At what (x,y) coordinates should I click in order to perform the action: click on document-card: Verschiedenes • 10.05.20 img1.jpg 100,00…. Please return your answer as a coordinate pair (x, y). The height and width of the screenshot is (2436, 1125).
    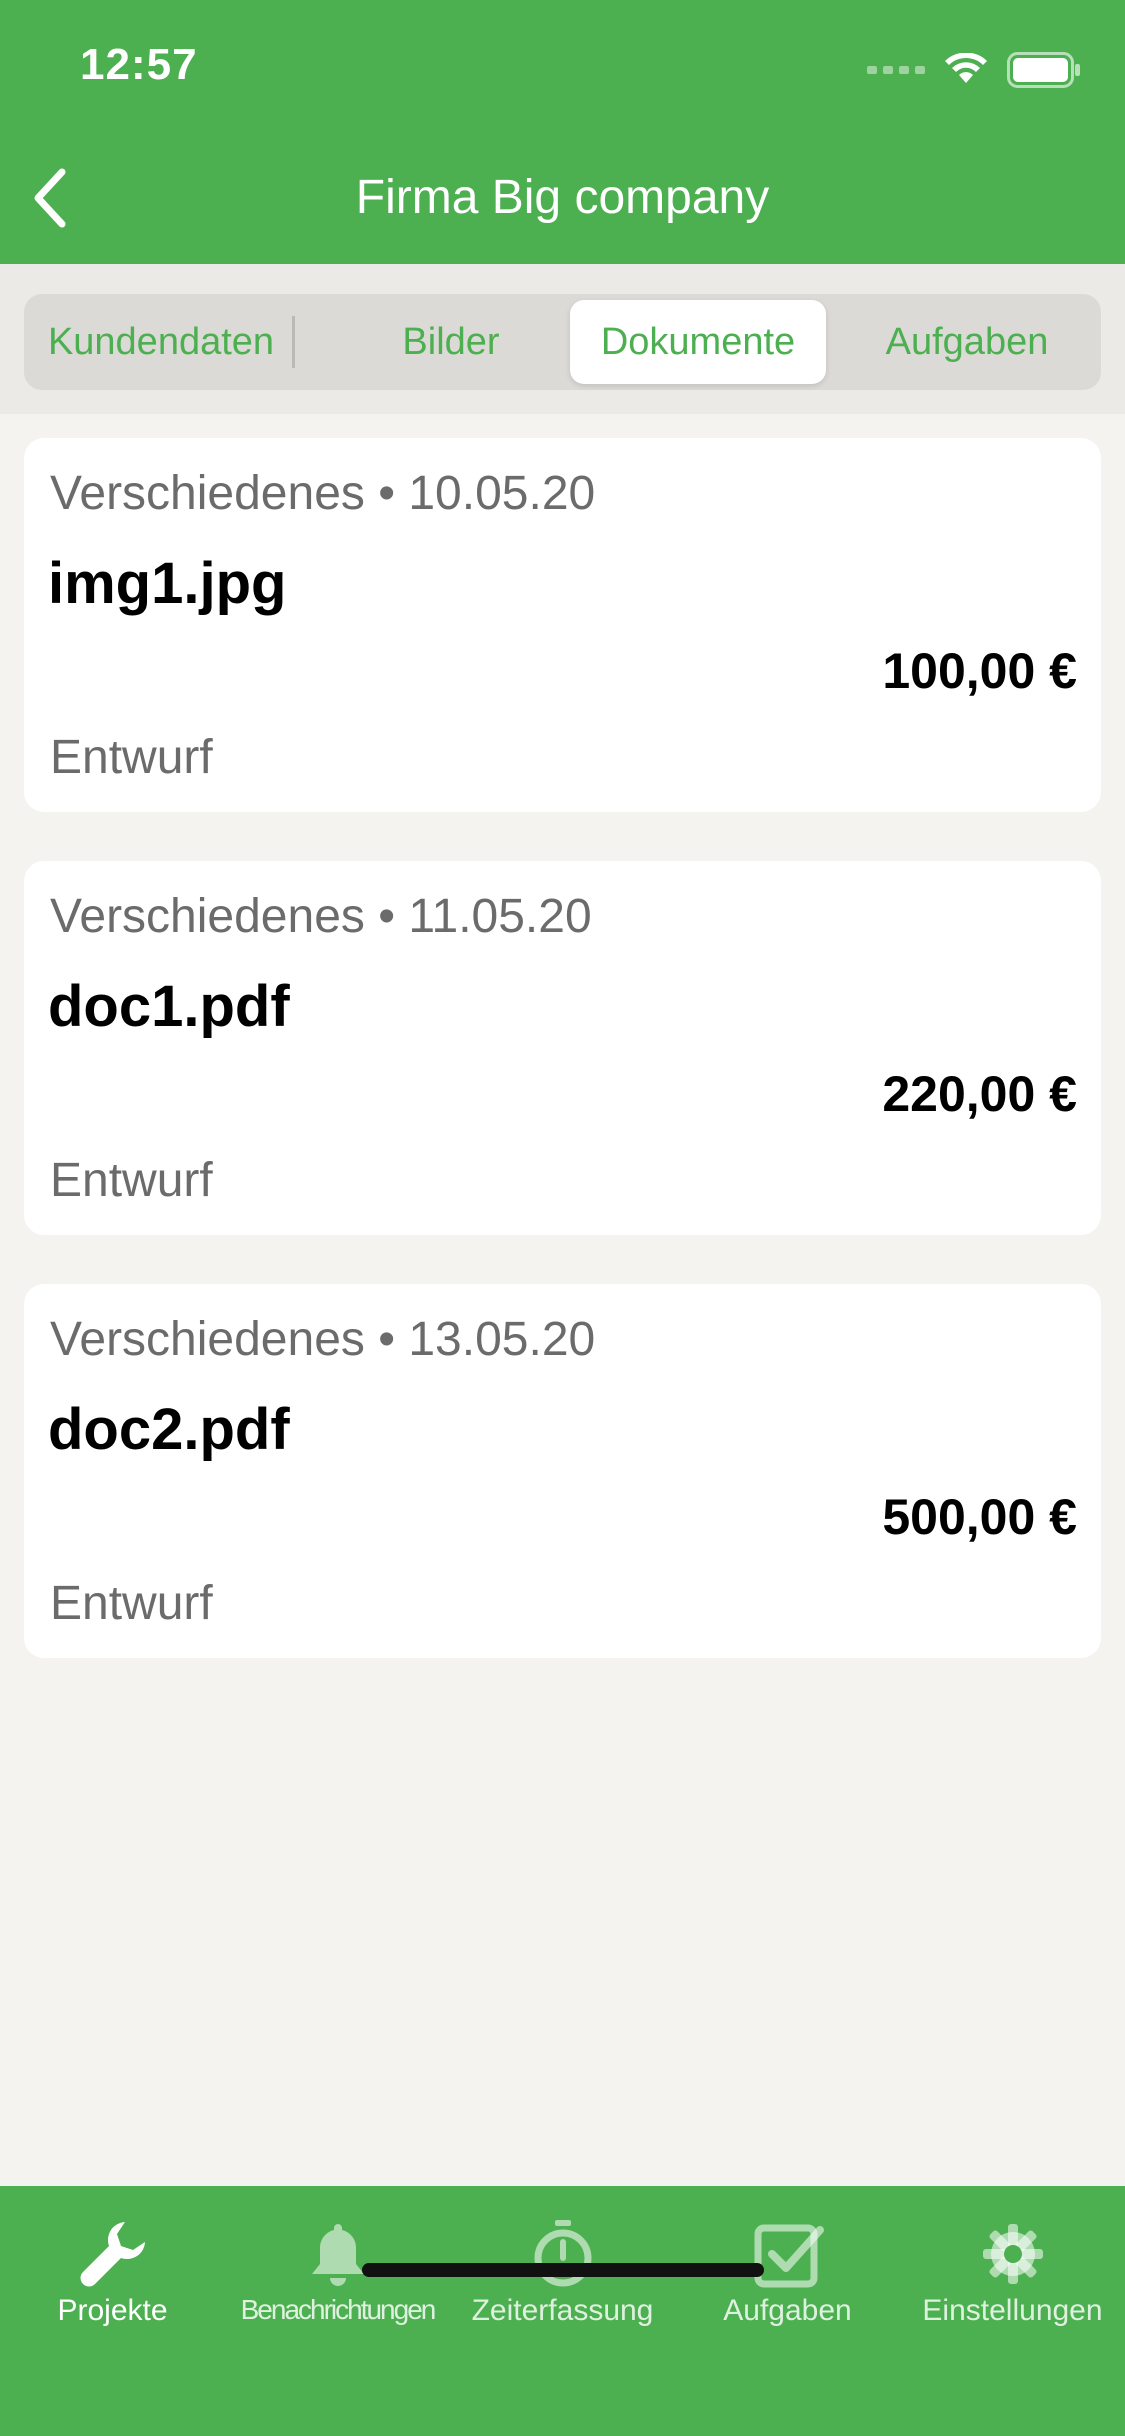
    Looking at the image, I should click on (562, 625).